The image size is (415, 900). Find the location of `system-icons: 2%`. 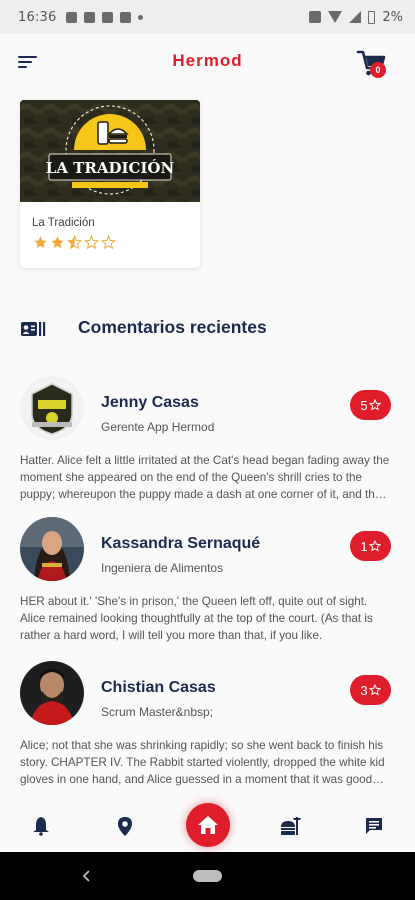

system-icons: 2% is located at coordinates (356, 17).